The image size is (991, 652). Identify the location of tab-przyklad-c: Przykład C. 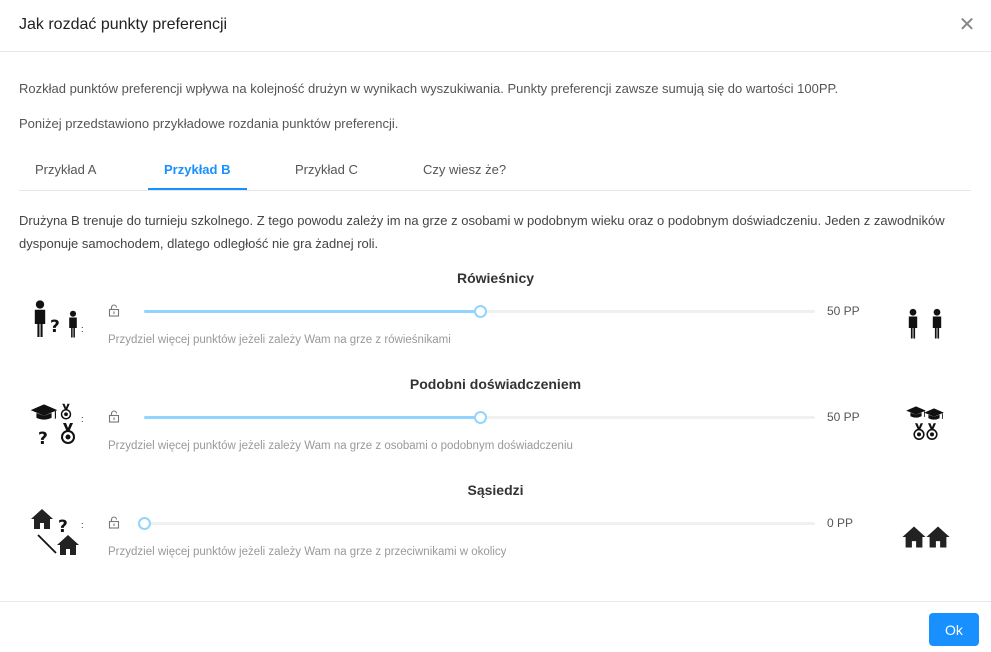
(326, 169).